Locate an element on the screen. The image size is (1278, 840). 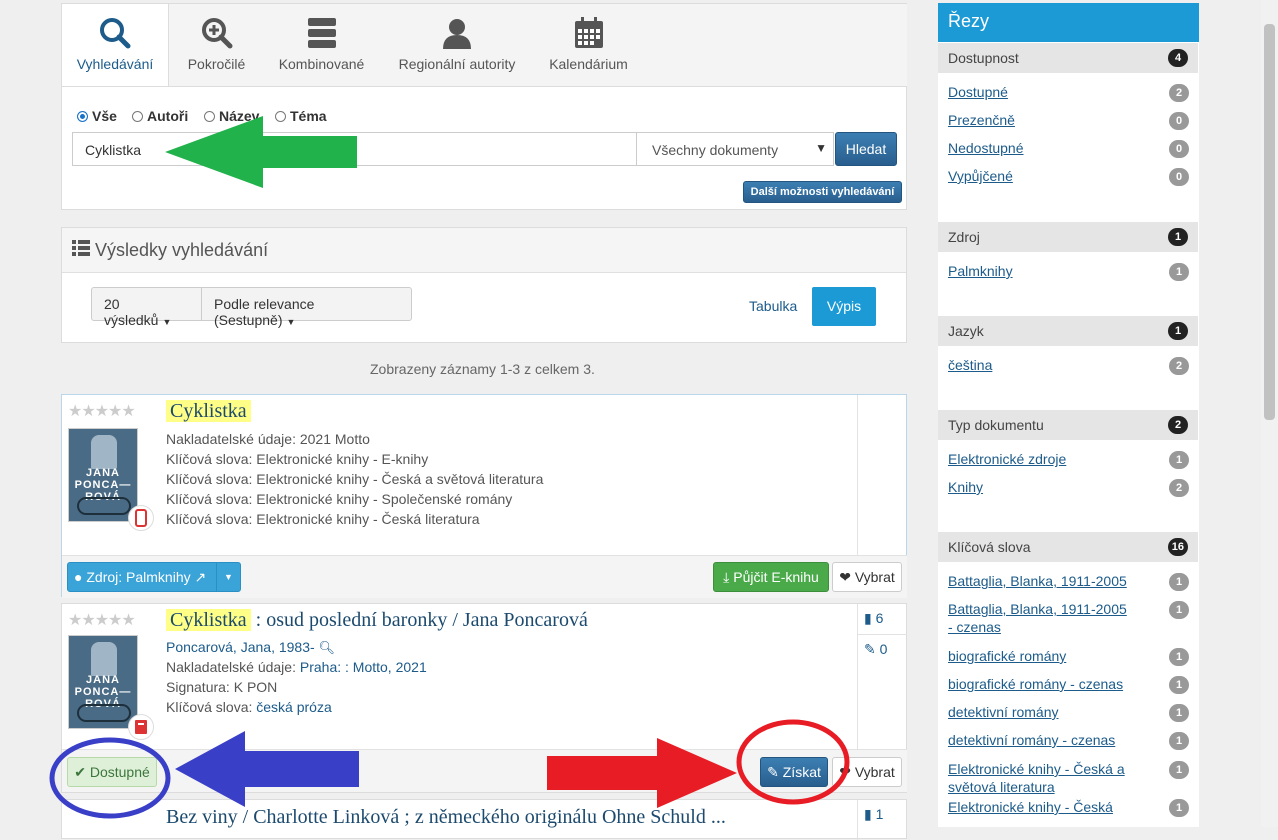
tab-search: Vyhledávání is located at coordinates (115, 45).